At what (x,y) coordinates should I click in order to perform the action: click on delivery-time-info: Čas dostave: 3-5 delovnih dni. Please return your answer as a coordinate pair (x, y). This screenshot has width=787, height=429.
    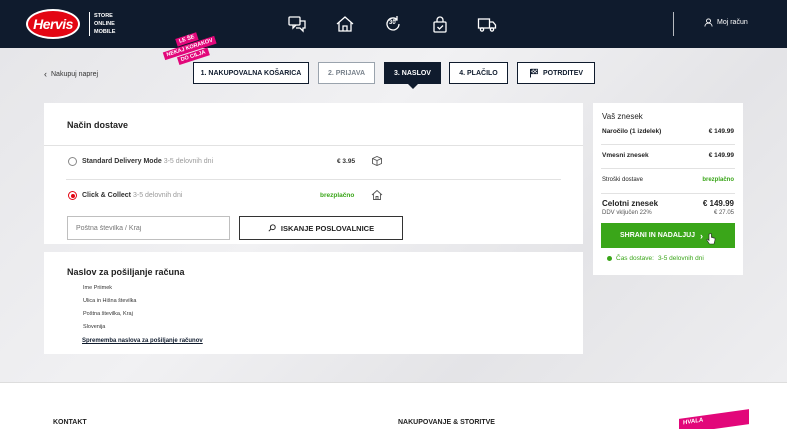
    Looking at the image, I should click on (655, 258).